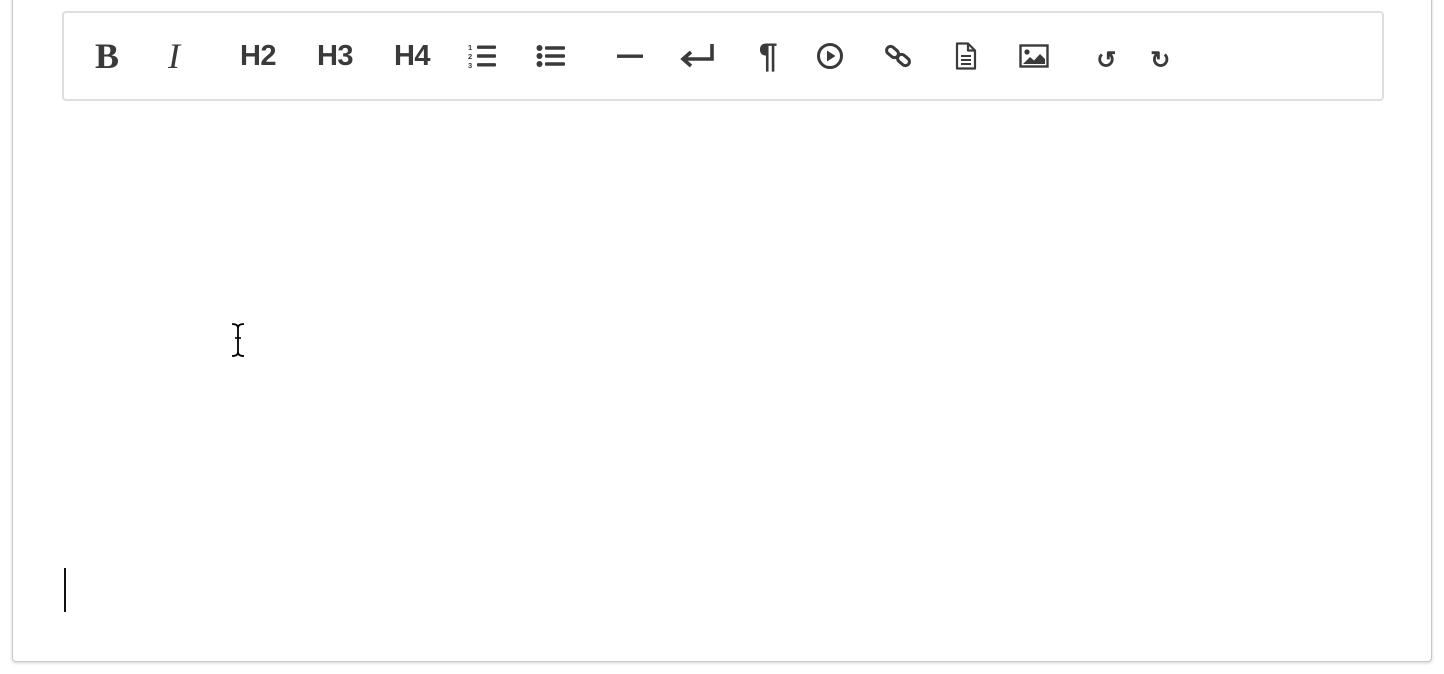 This screenshot has height=674, width=1444. What do you see at coordinates (470, 47) in the screenshot?
I see `svg-text: 1` at bounding box center [470, 47].